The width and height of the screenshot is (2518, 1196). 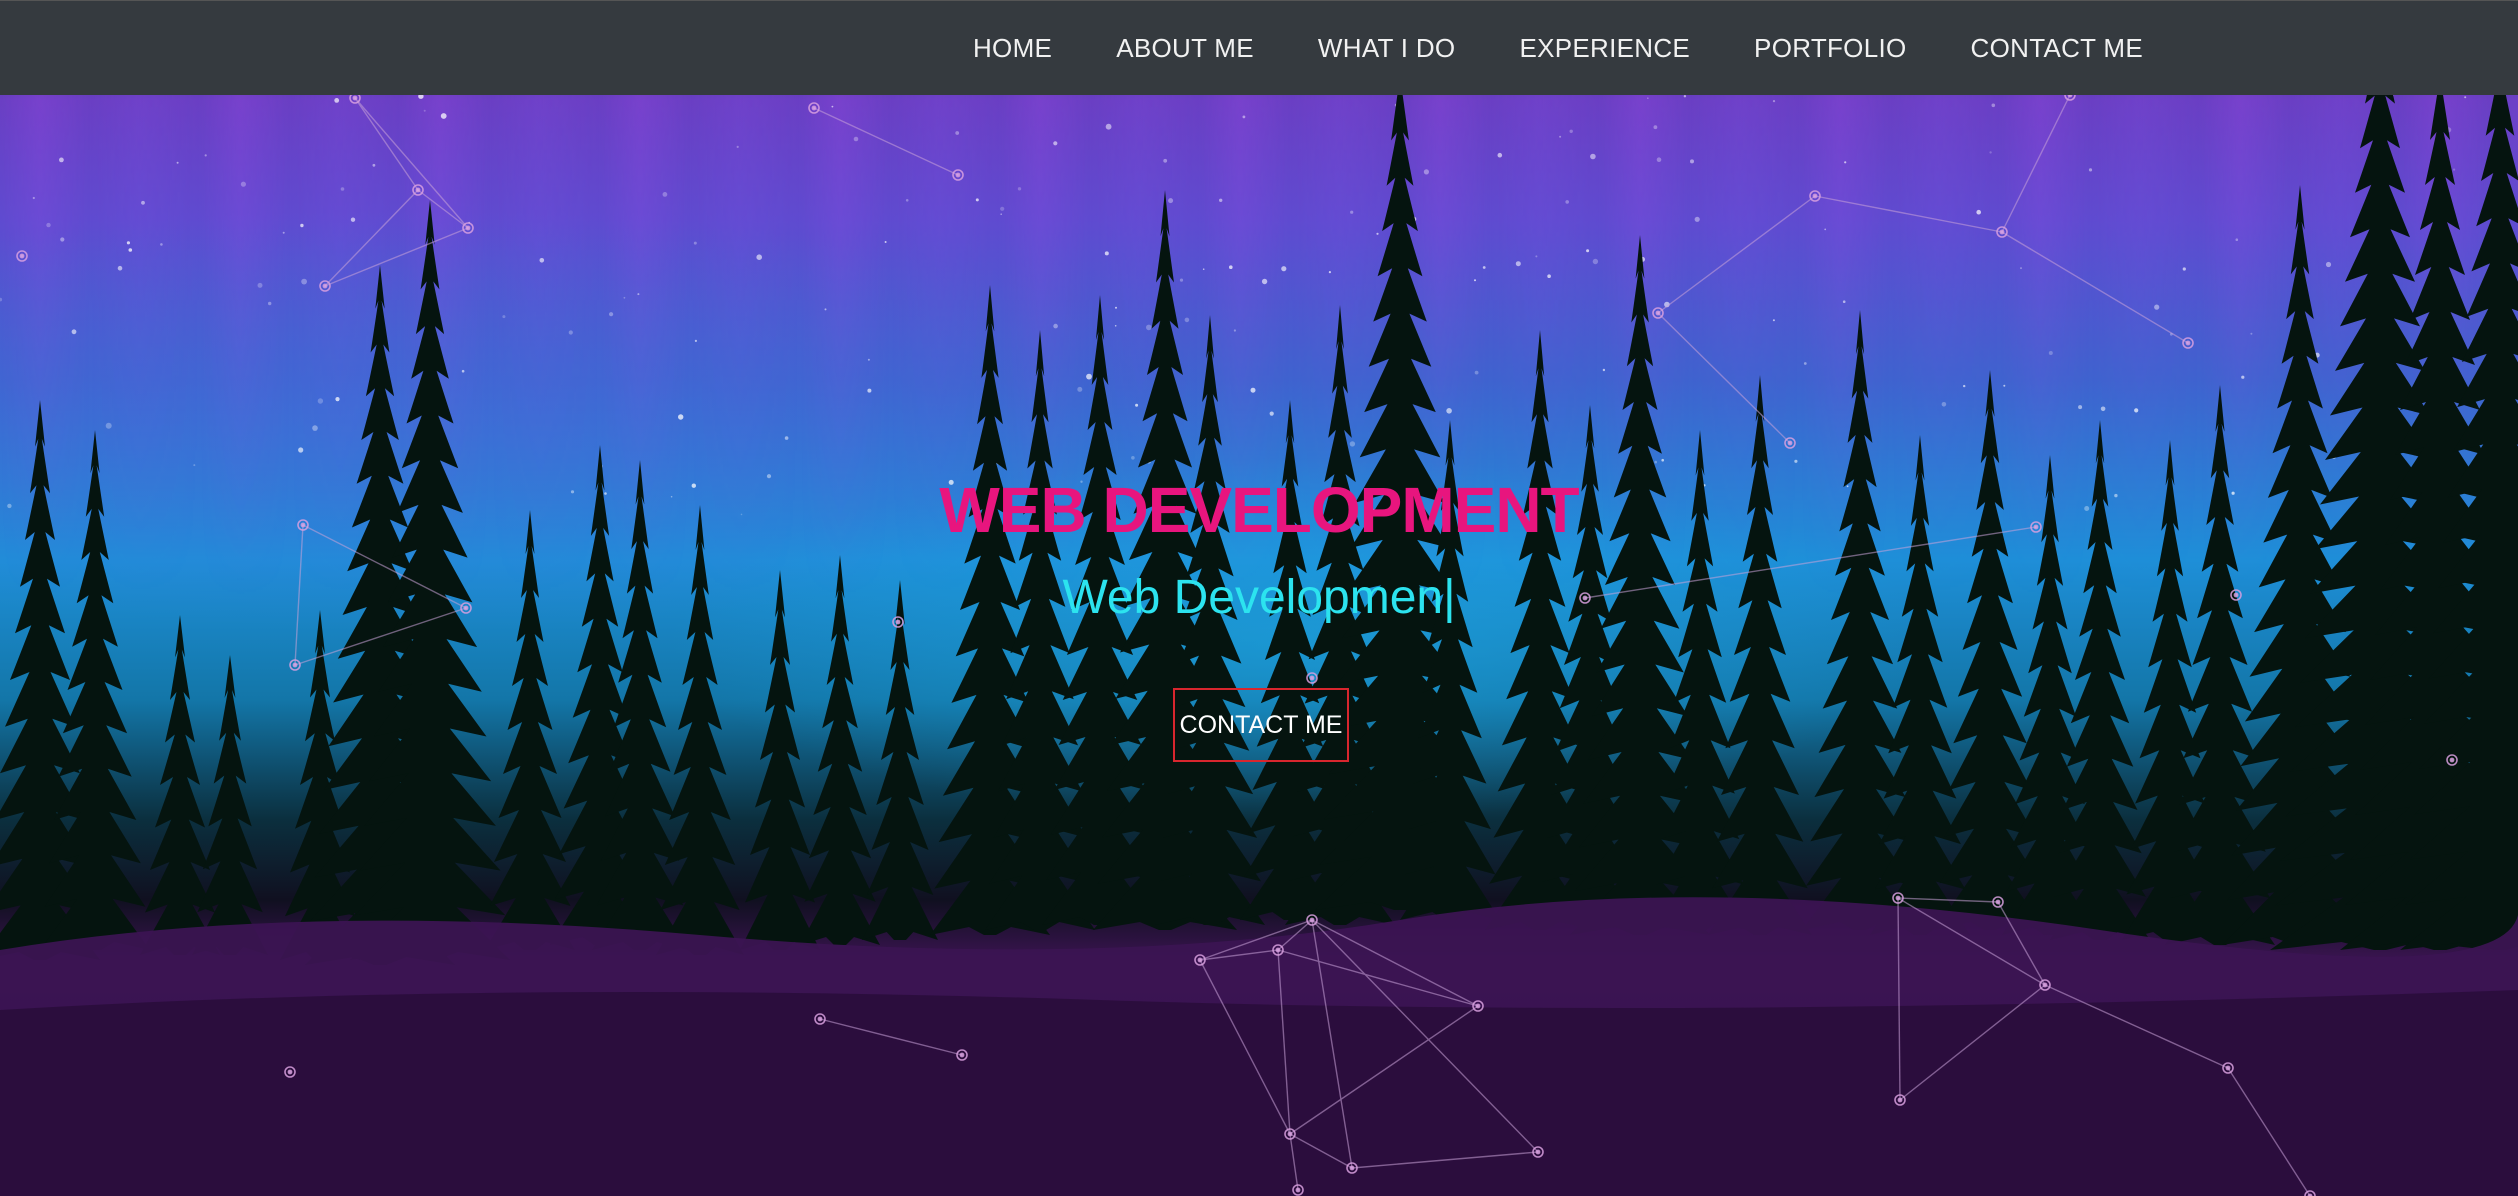 I want to click on nav-item-what-i-do: WHAT I DO, so click(x=1387, y=48).